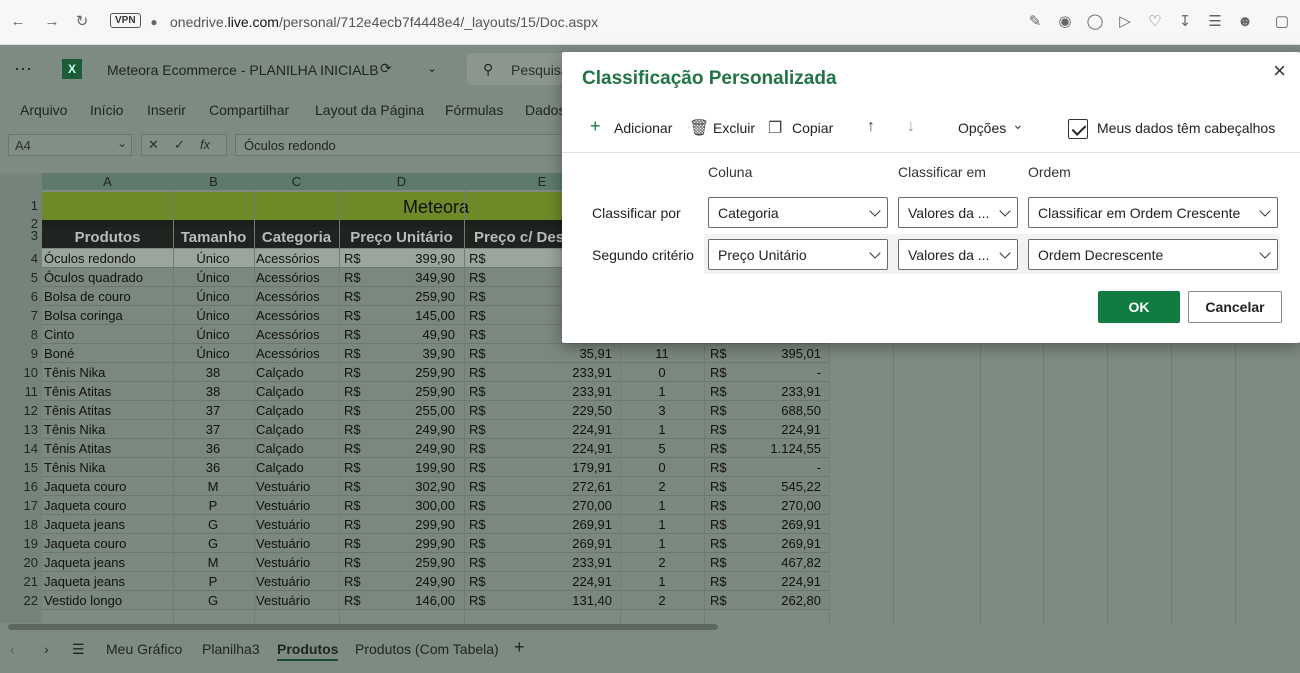 This screenshot has height=673, width=1300. I want to click on cell-a: Cinto, so click(108, 334).